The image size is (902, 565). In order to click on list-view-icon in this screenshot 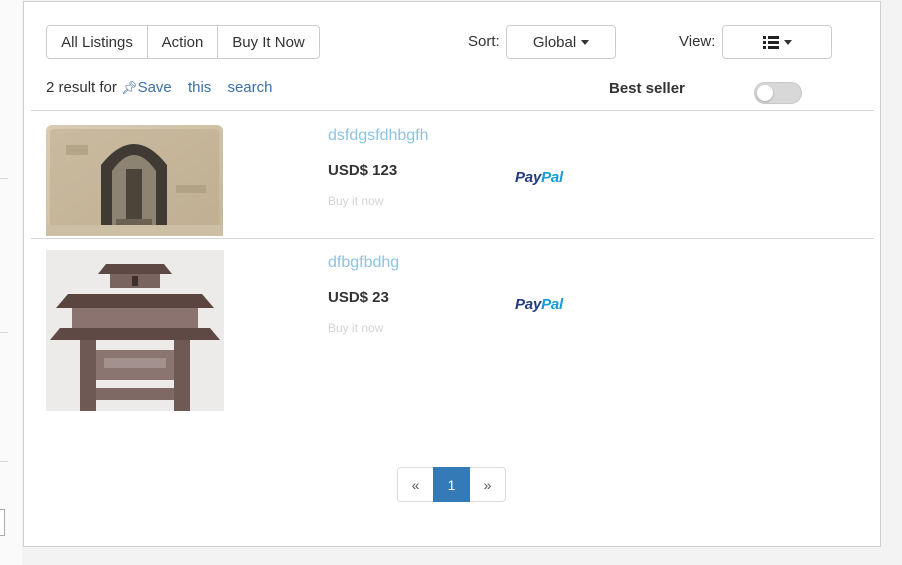, I will do `click(770, 42)`.